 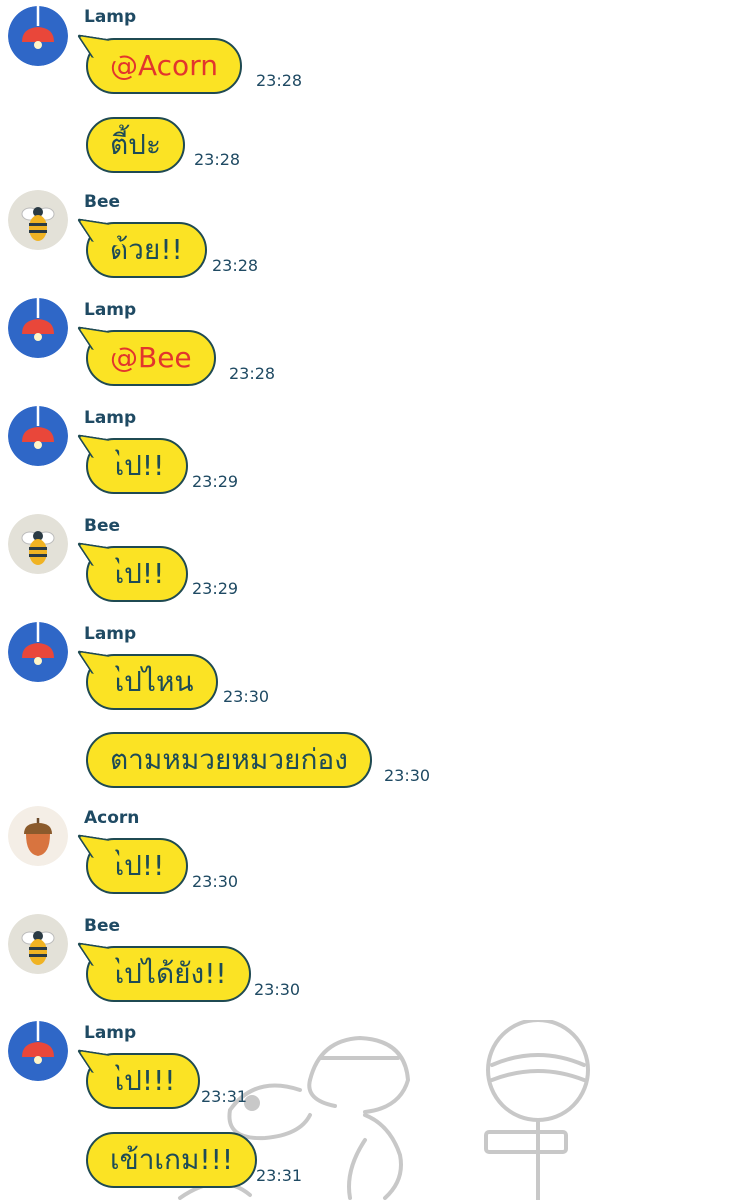 What do you see at coordinates (168, 974) in the screenshot?
I see `message-bubble: ไปได้ยัง!!` at bounding box center [168, 974].